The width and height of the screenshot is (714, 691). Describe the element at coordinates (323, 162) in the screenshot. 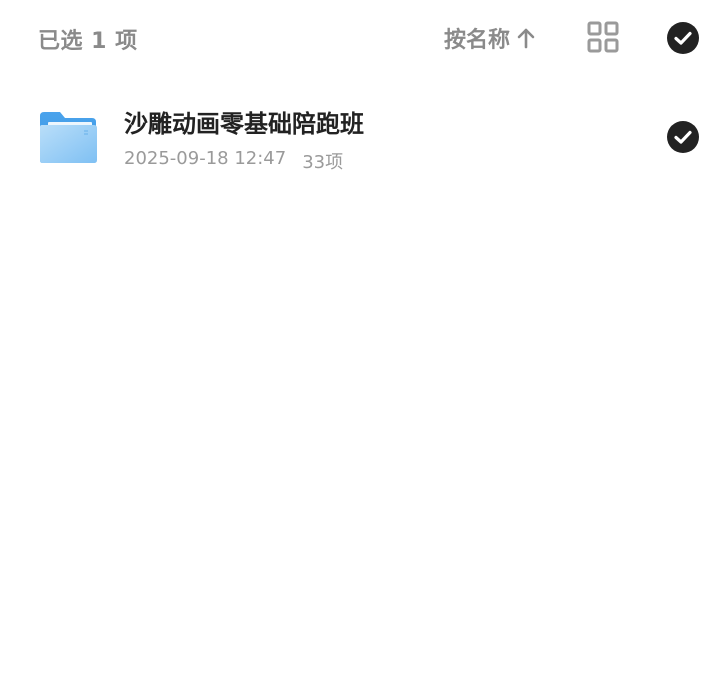

I see `file-item-count: 33项` at that location.